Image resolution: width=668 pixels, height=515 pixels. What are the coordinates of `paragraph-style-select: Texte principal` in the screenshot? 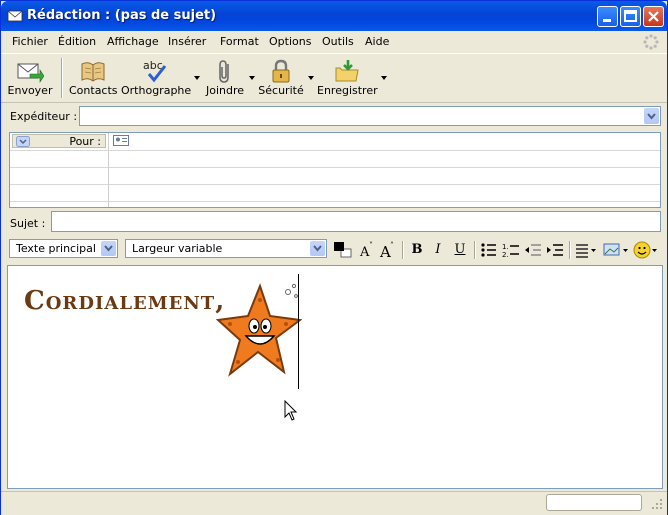 It's located at (63, 248).